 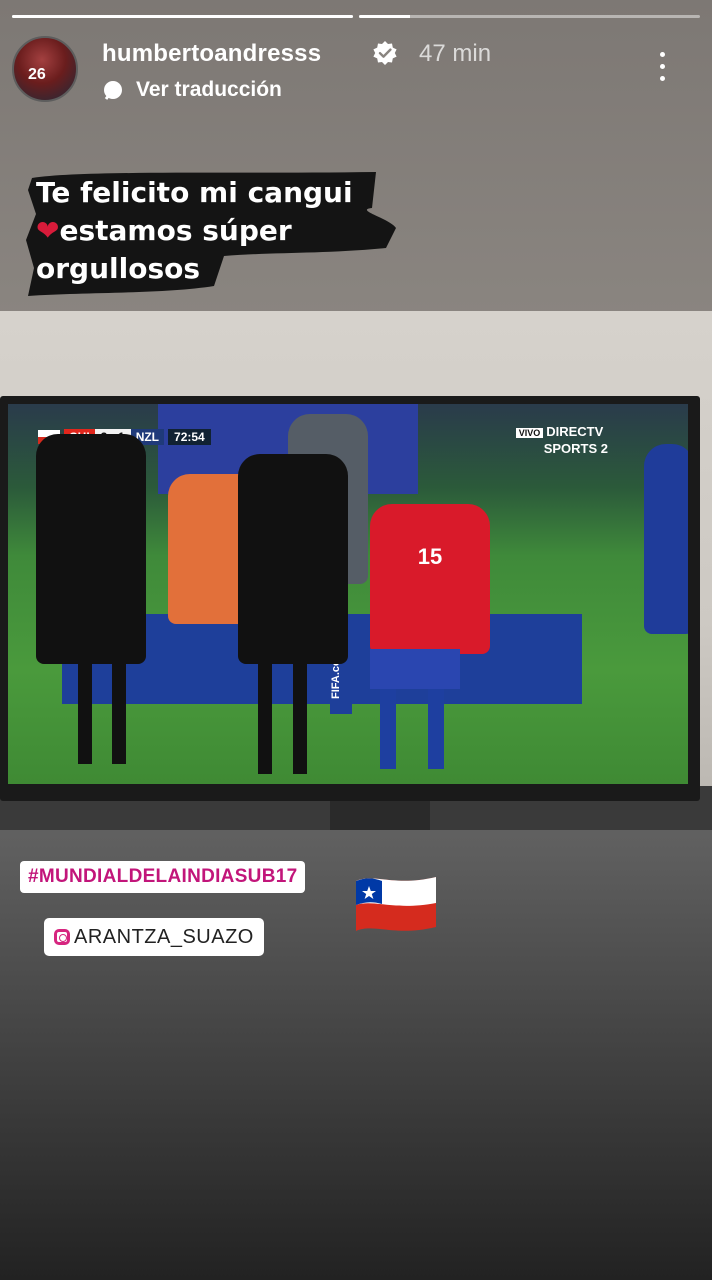 I want to click on translate-label: Ver traducción, so click(x=209, y=89).